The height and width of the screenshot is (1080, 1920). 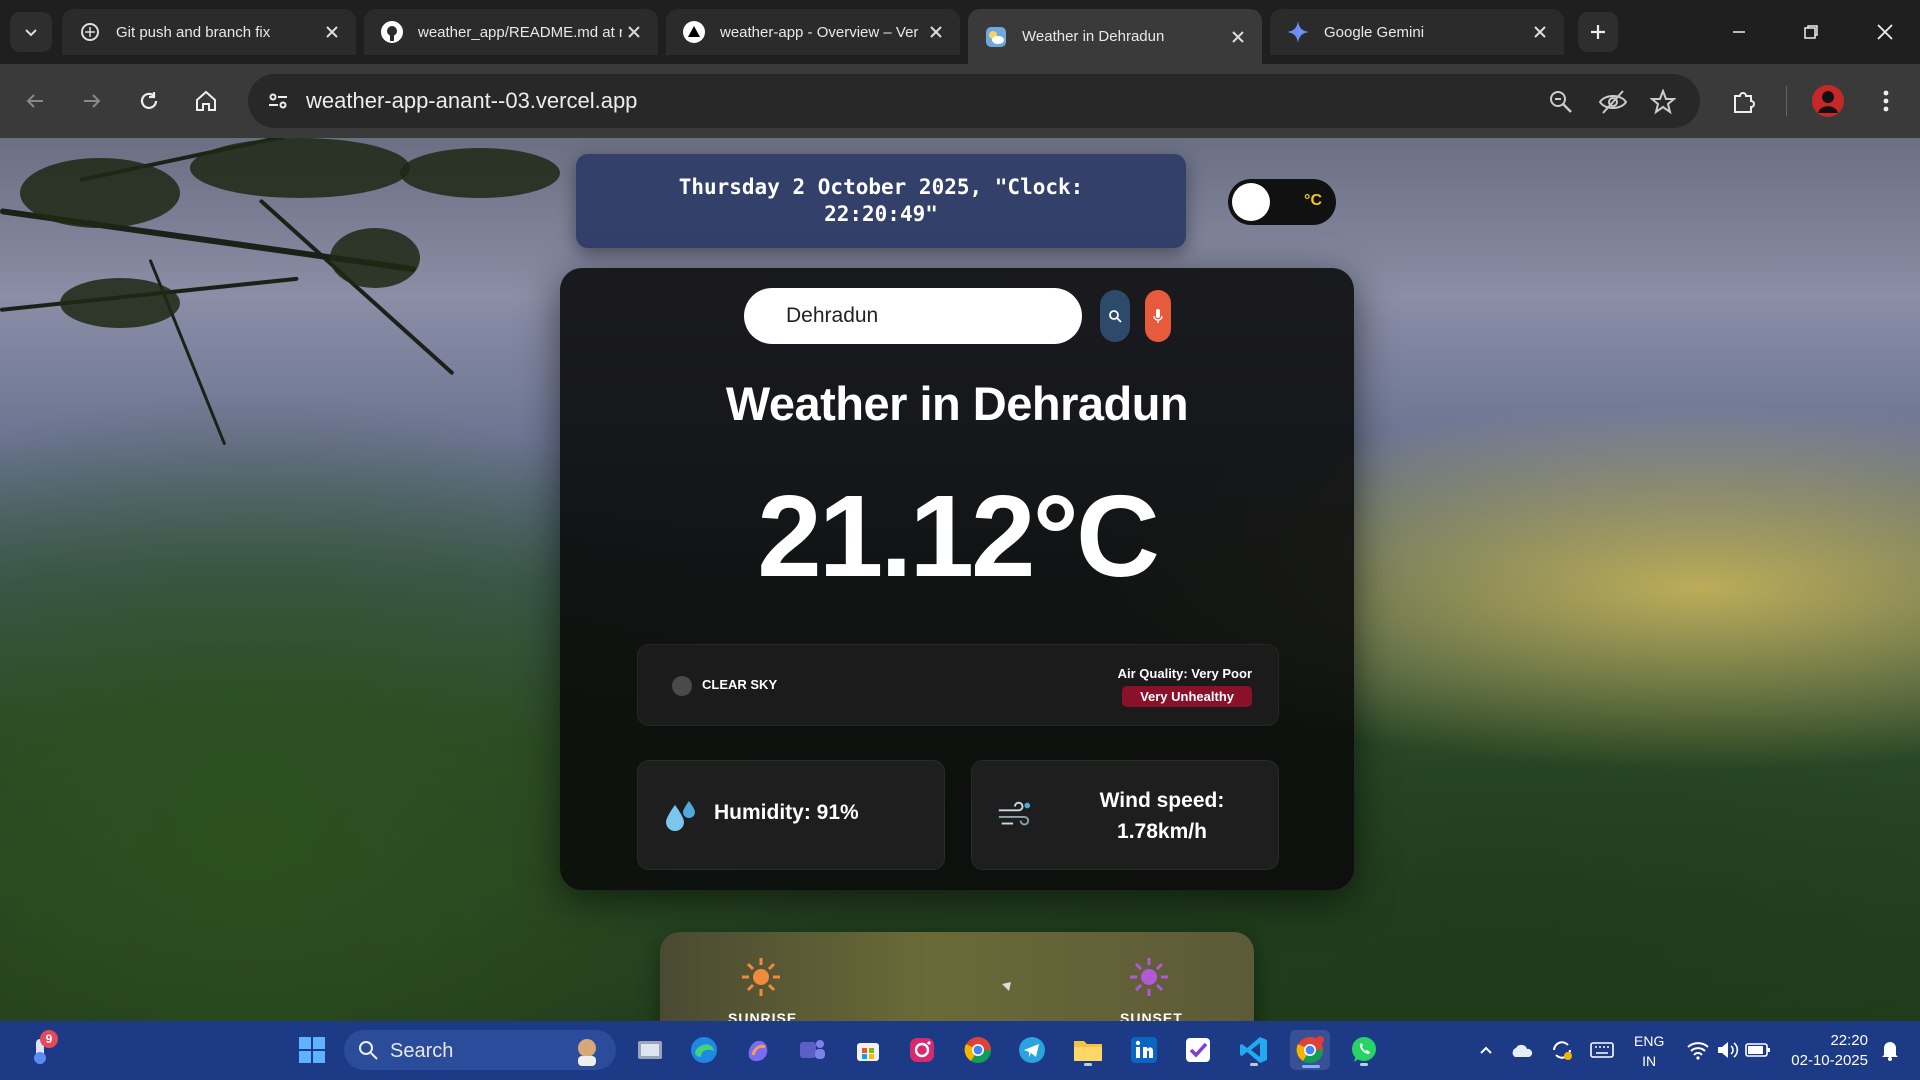 I want to click on home-button, so click(x=206, y=101).